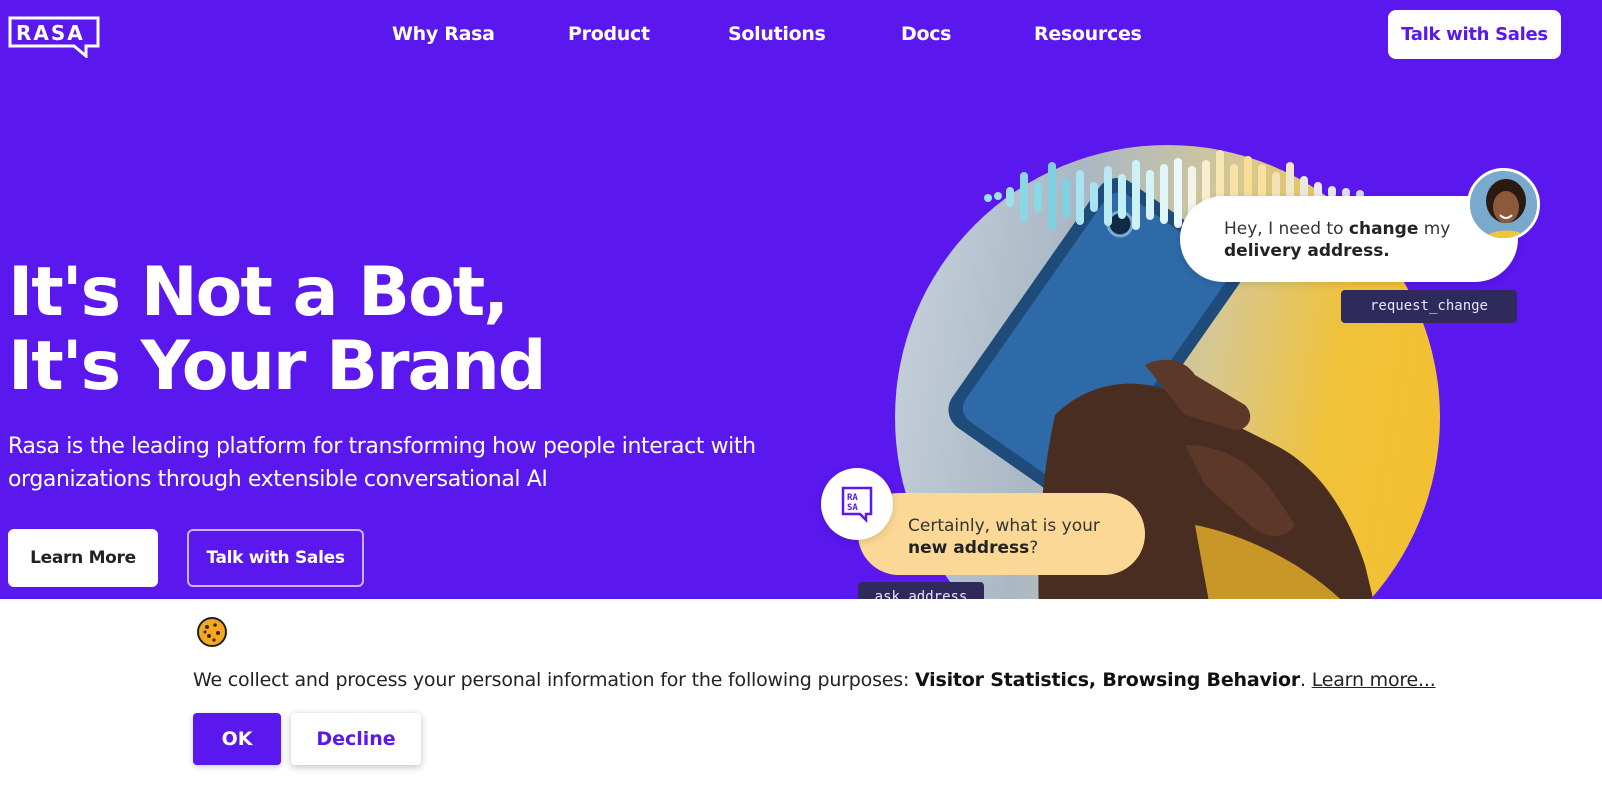 The width and height of the screenshot is (1602, 787). I want to click on svg-text: RA, so click(852, 498).